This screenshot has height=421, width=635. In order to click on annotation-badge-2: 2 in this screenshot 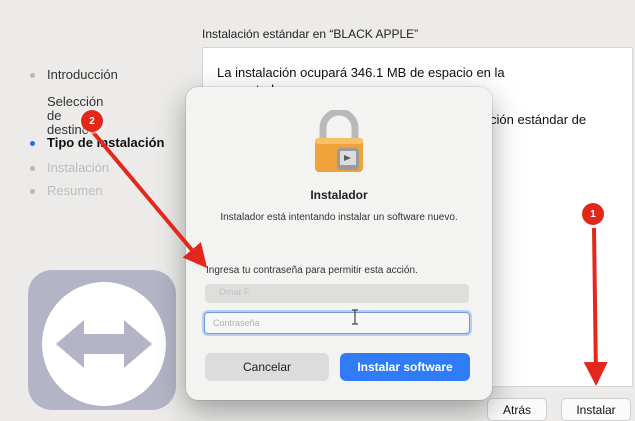, I will do `click(92, 121)`.